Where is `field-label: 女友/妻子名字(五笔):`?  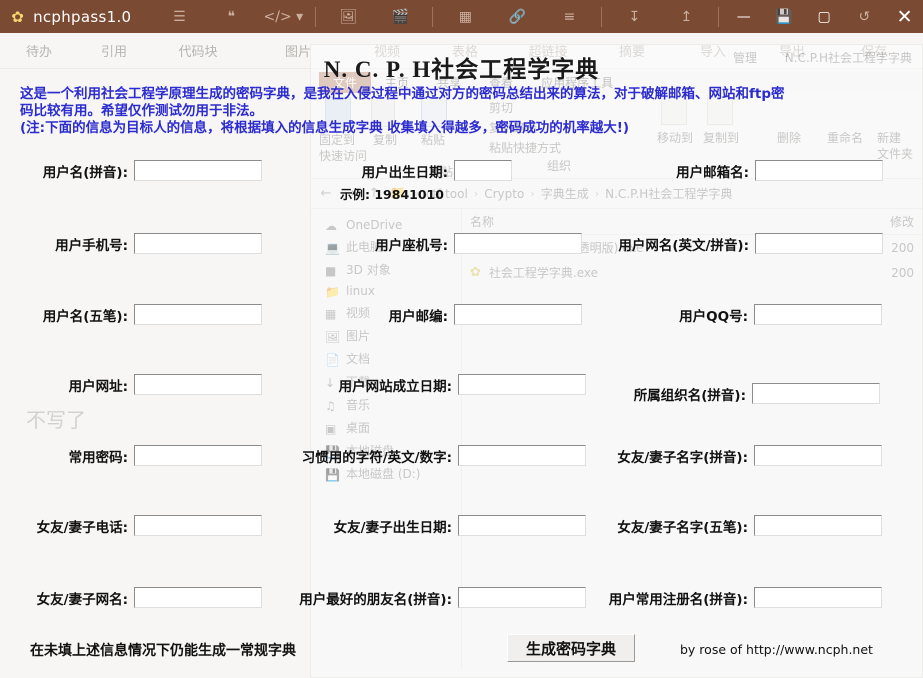 field-label: 女友/妻子名字(五笔): is located at coordinates (682, 527).